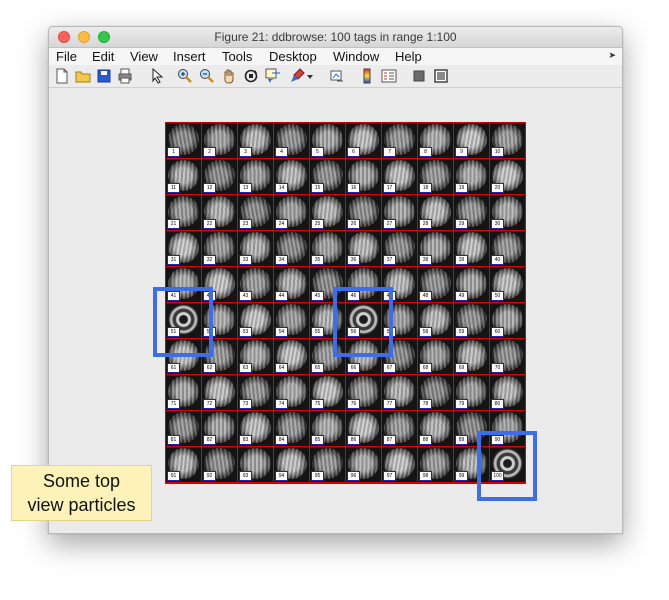 The width and height of the screenshot is (669, 600). What do you see at coordinates (220, 429) in the screenshot?
I see `particle-tile: 82` at bounding box center [220, 429].